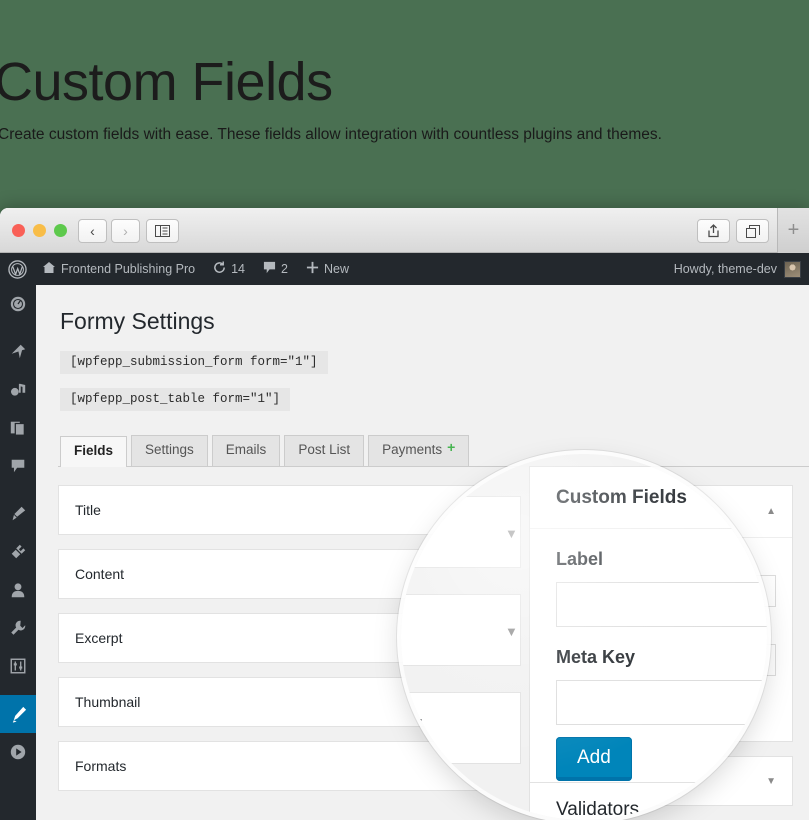  What do you see at coordinates (229, 269) in the screenshot?
I see `updates-menu: 14` at bounding box center [229, 269].